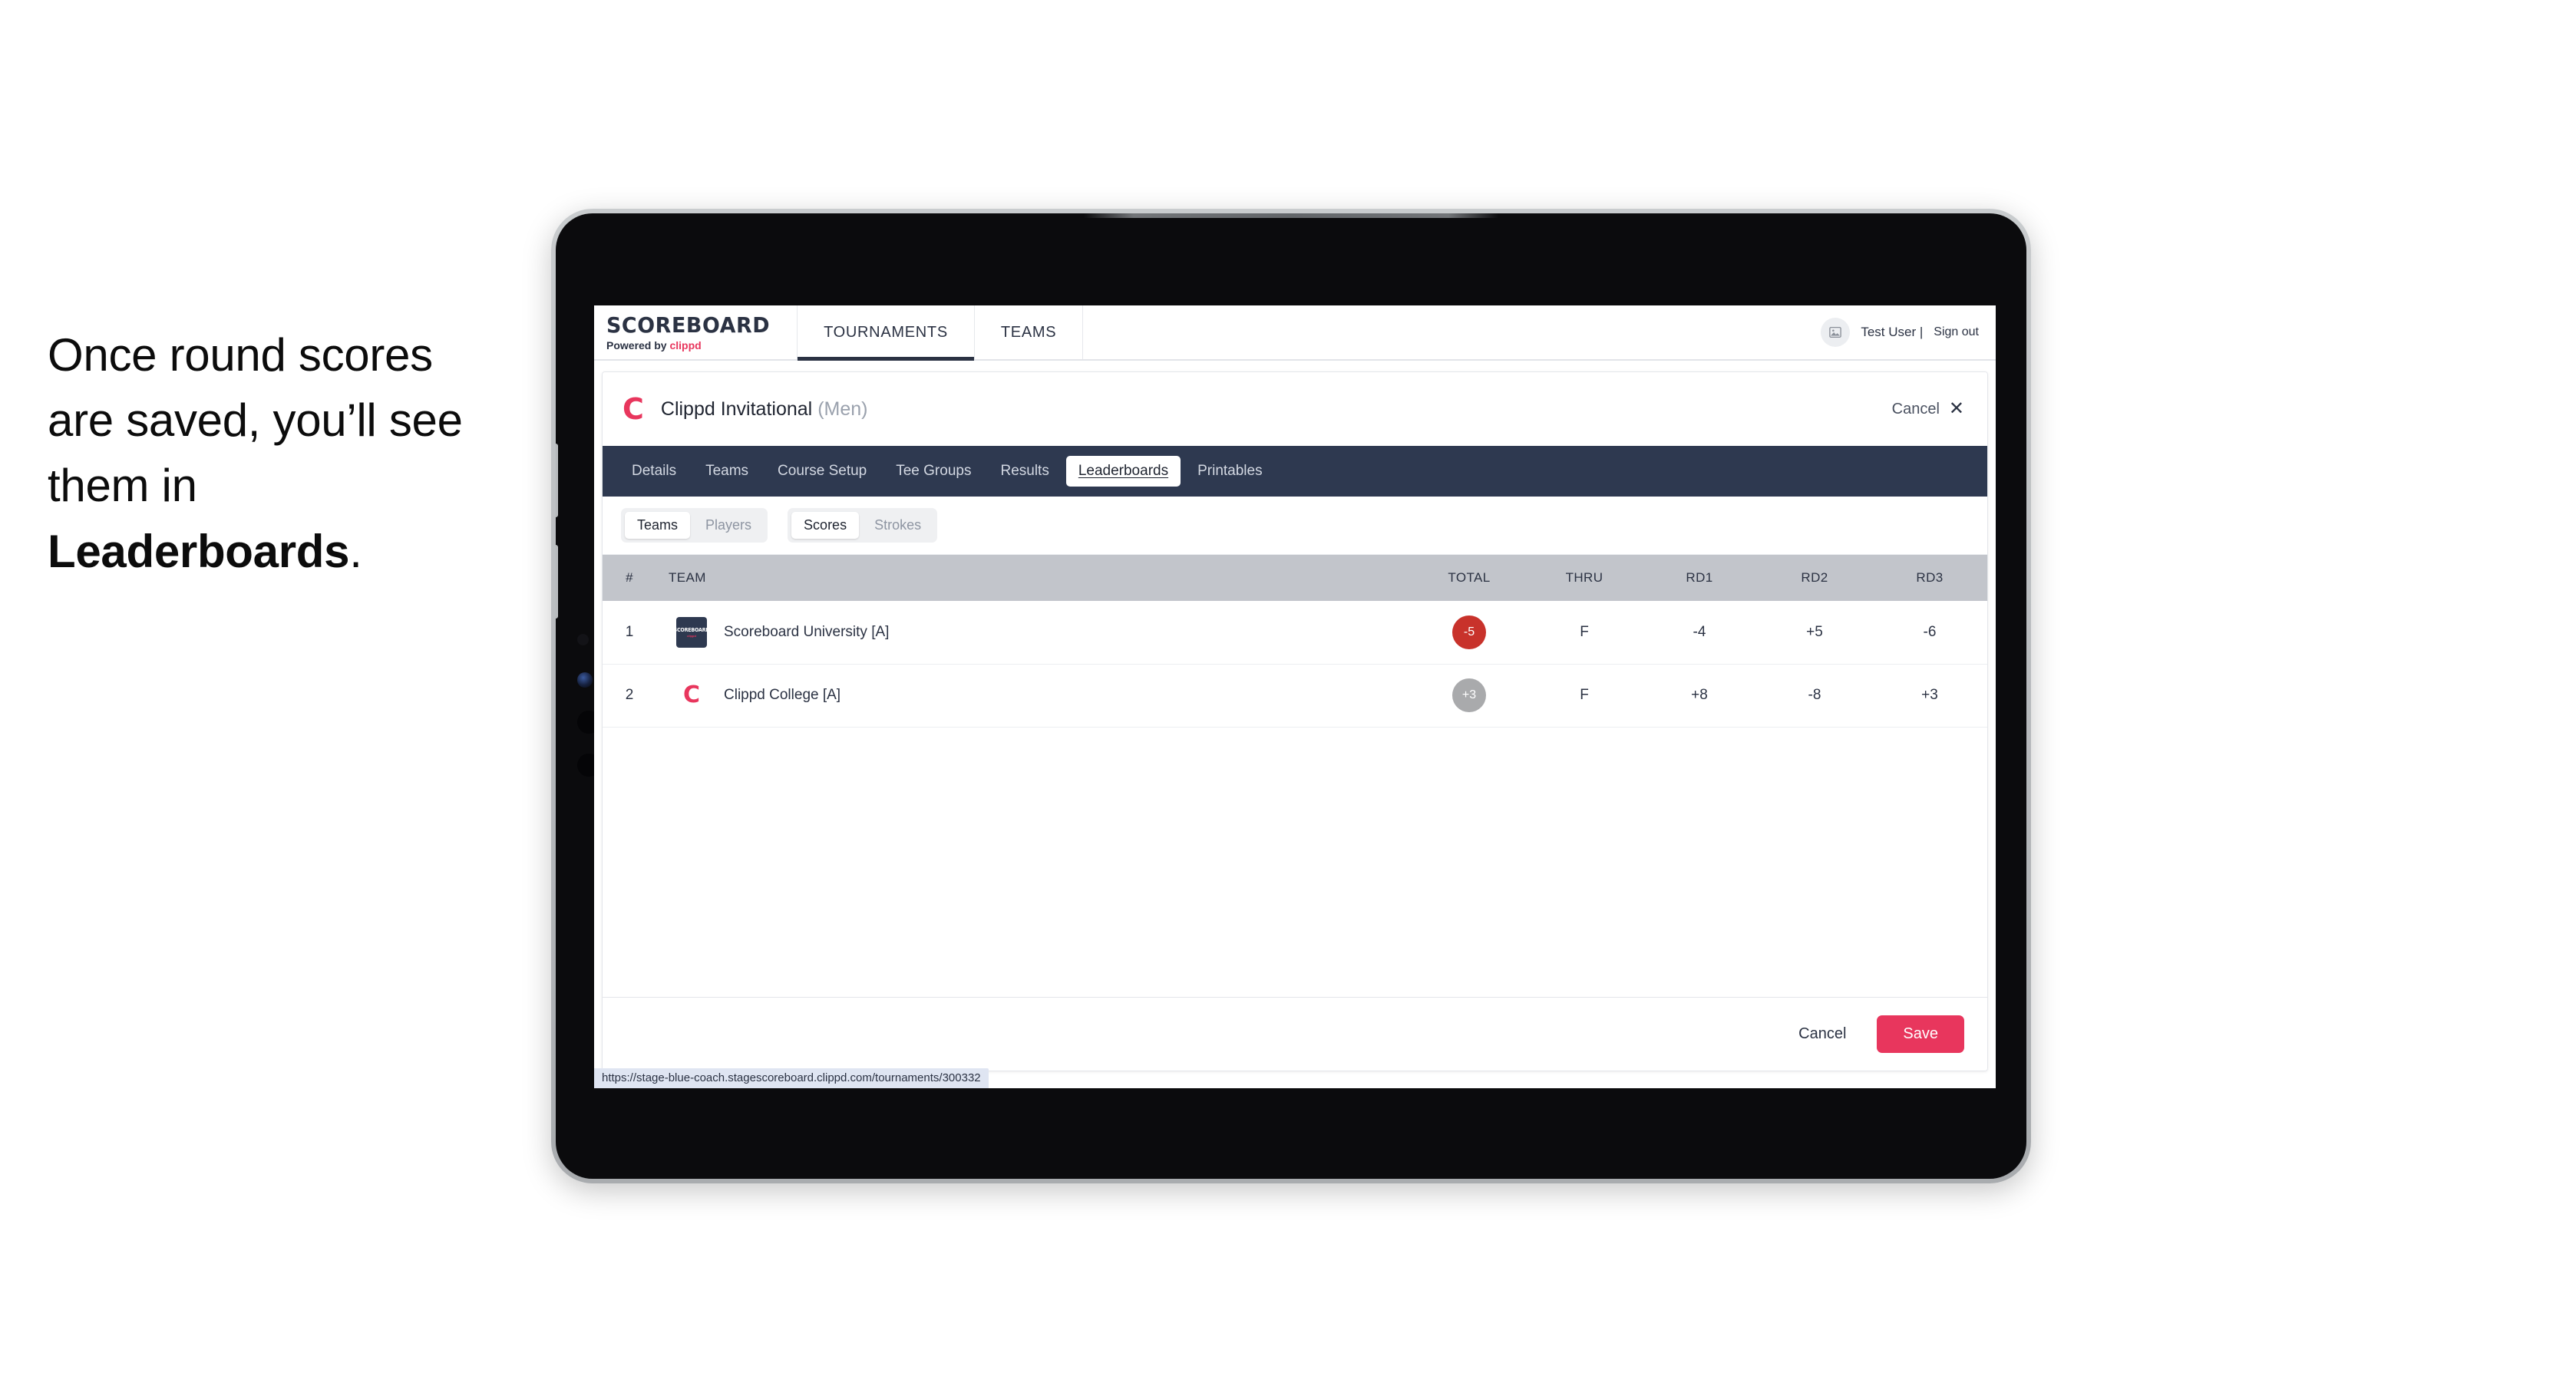 This screenshot has width=2576, height=1386. I want to click on col-header-thru: THRU, so click(1585, 578).